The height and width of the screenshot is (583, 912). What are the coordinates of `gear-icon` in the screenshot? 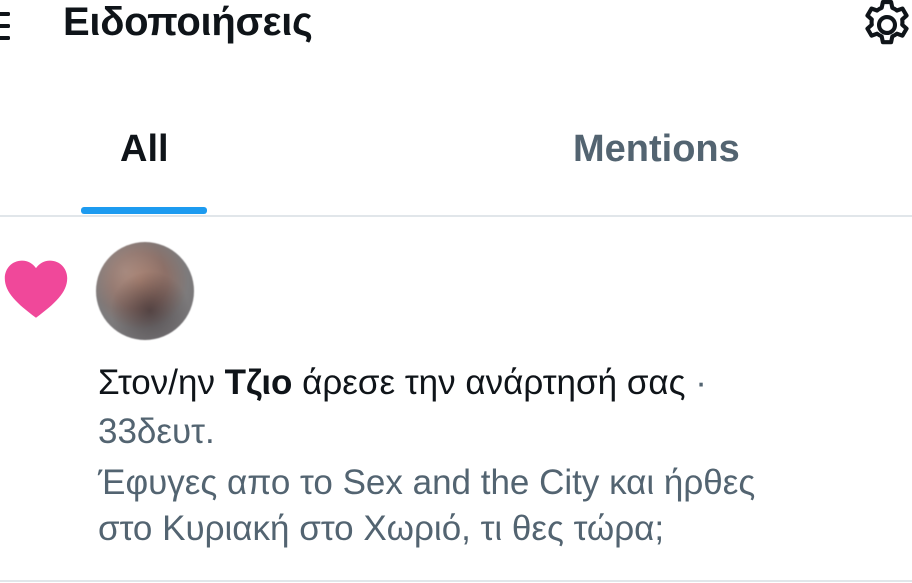 It's located at (885, 27).